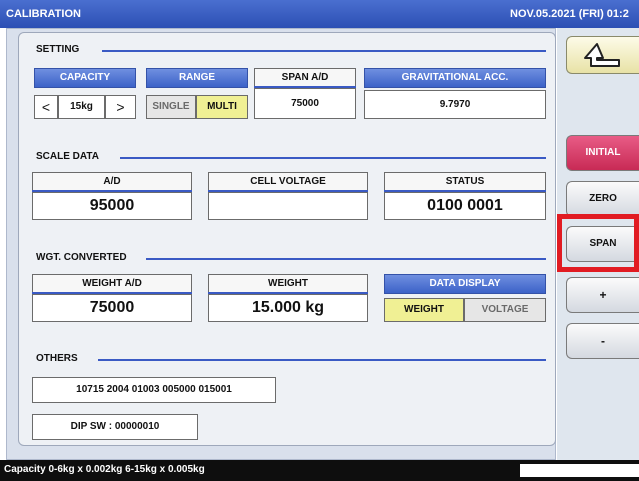 This screenshot has height=481, width=639. Describe the element at coordinates (46, 107) in the screenshot. I see `capacity-prev-button: <` at that location.